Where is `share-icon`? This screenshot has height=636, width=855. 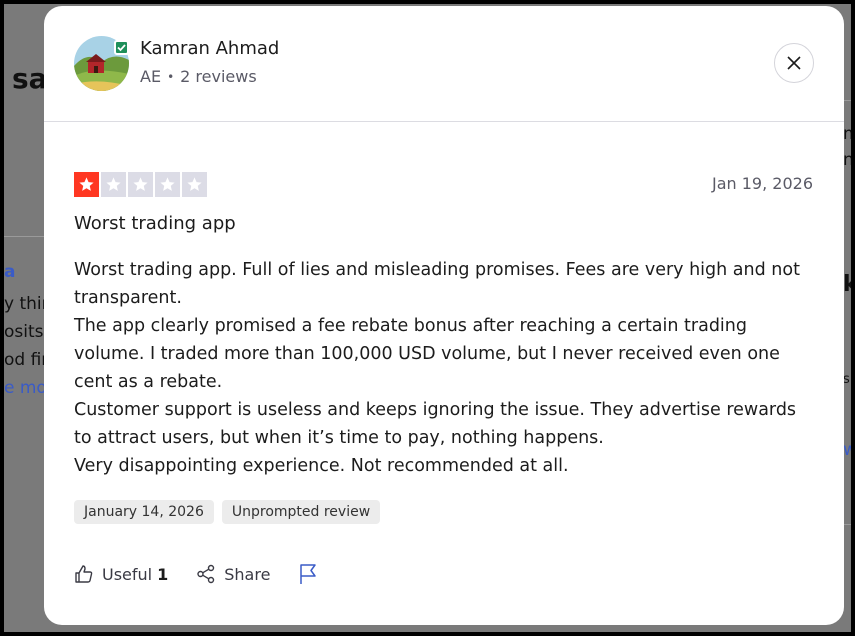
share-icon is located at coordinates (206, 574).